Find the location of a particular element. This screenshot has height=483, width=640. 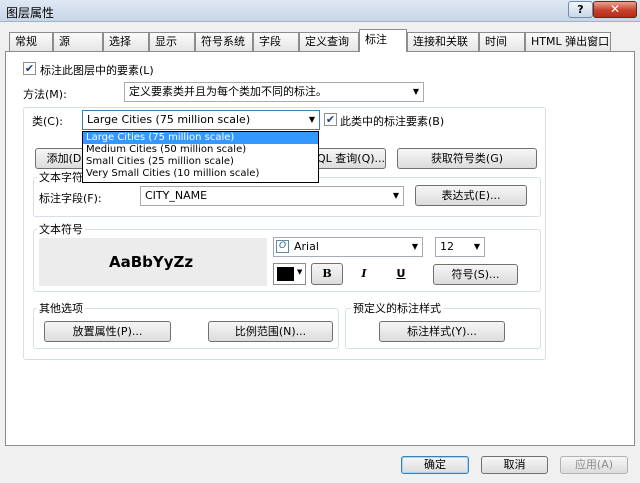

class-select: Large Cities (75 million scale) ▼ is located at coordinates (201, 120).